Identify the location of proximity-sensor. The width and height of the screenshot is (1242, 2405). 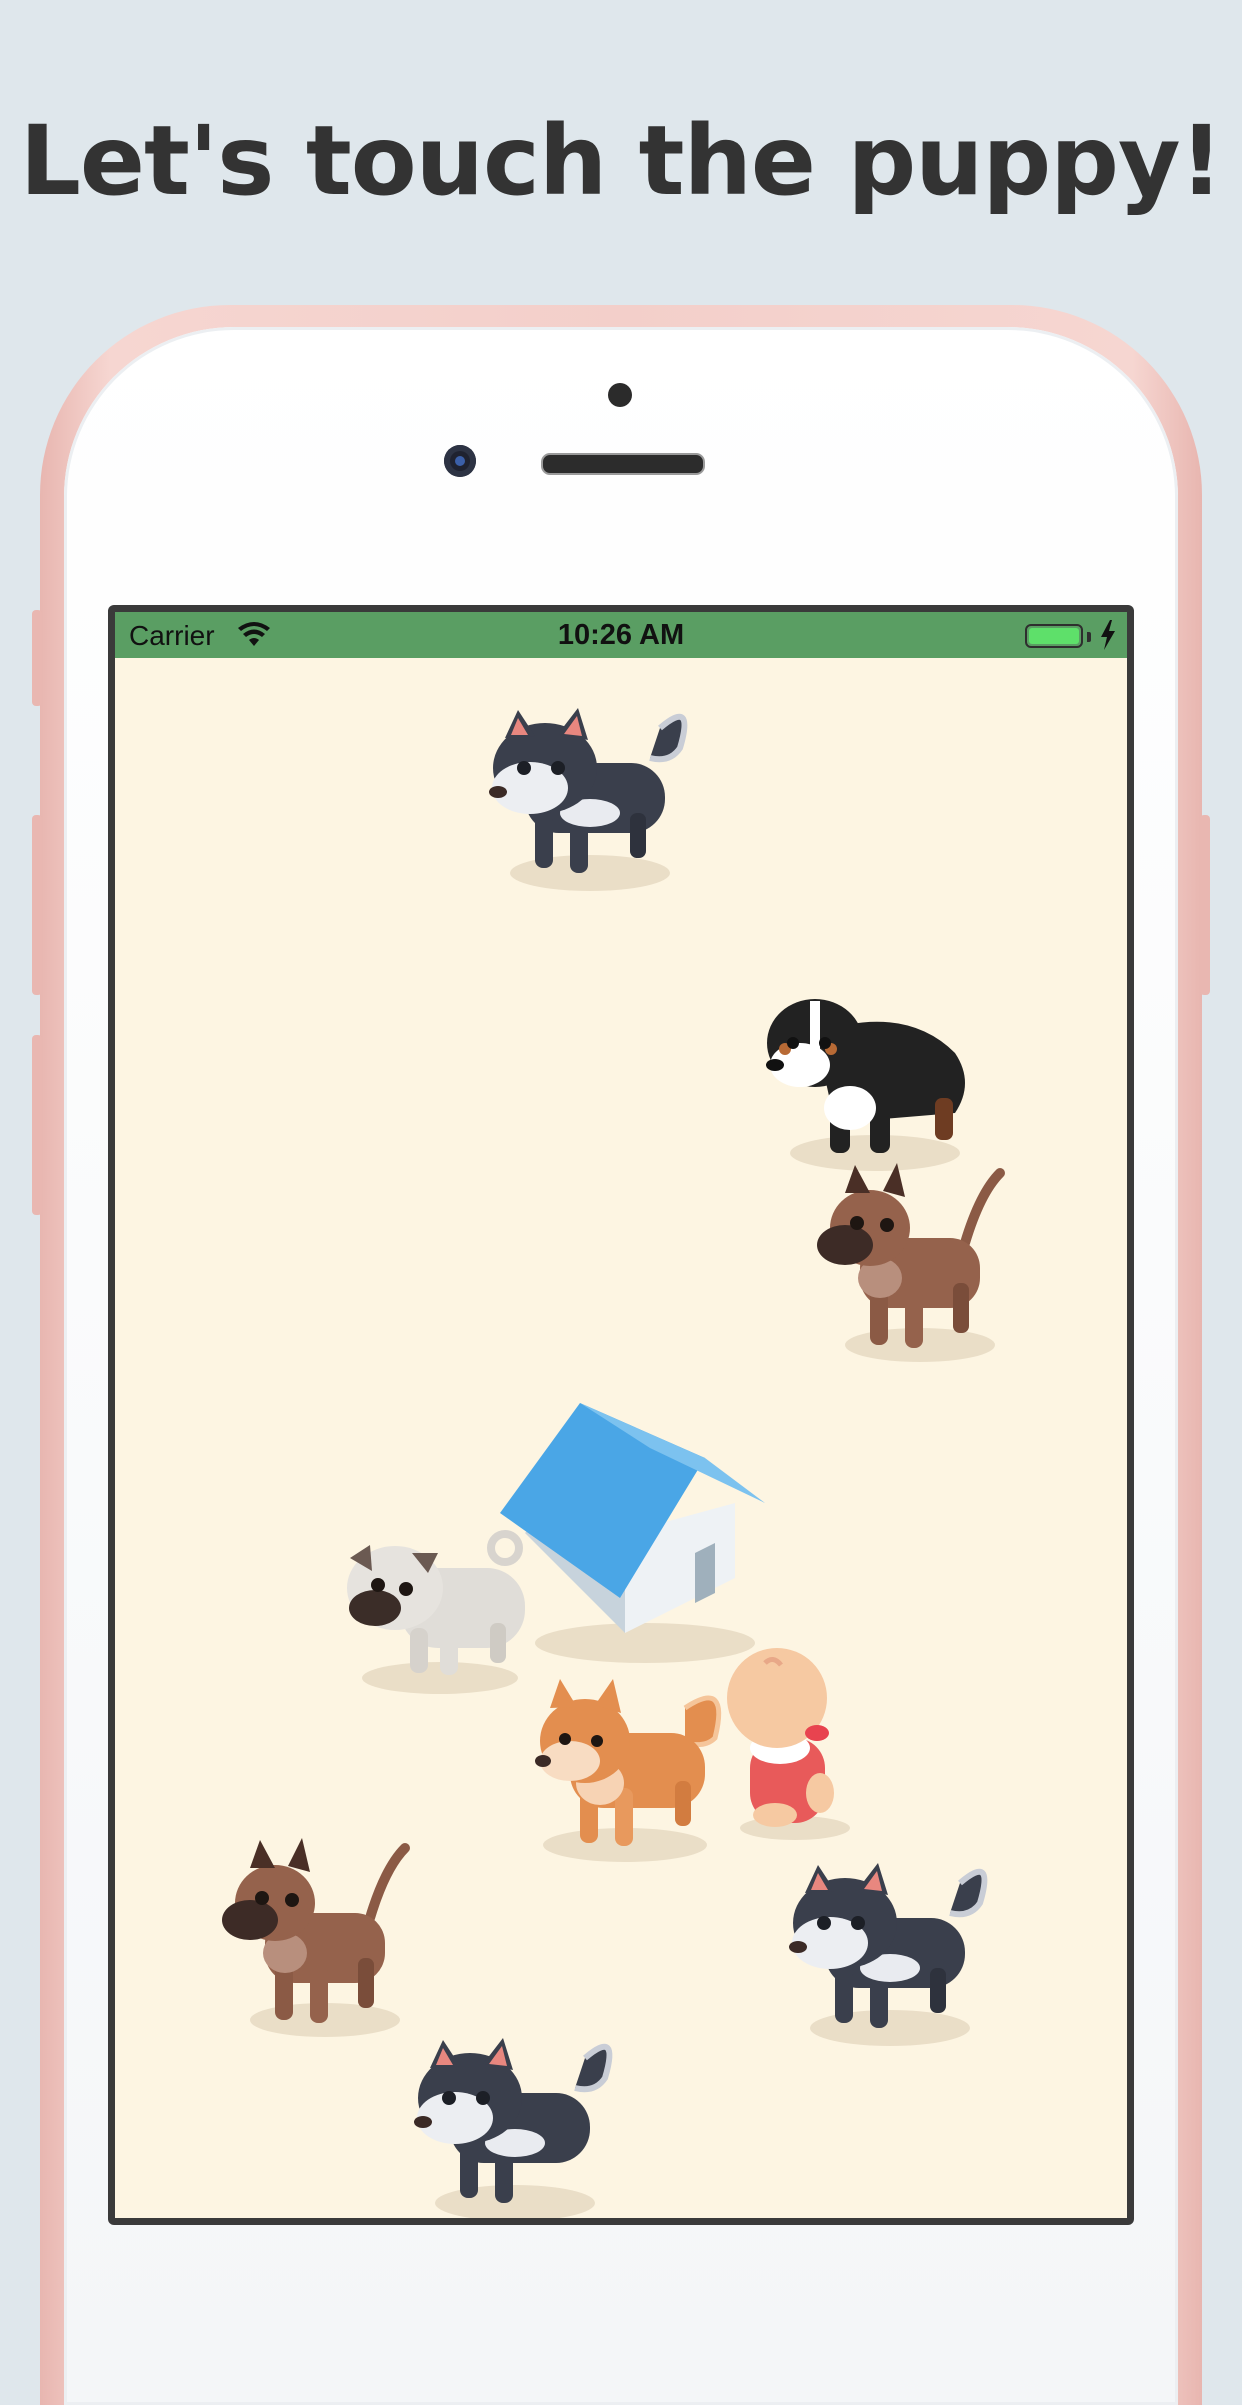
(620, 395).